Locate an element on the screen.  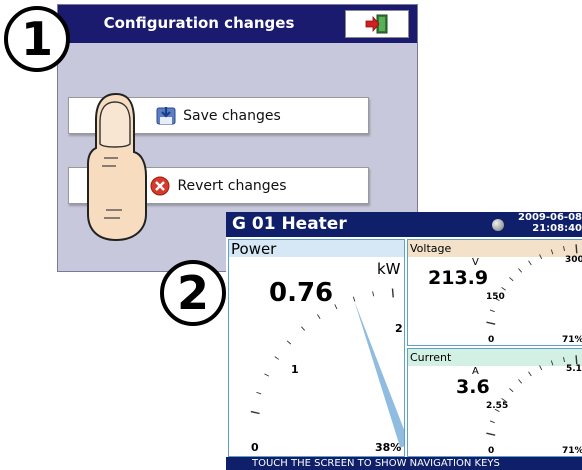
power-scale-mid: 1 is located at coordinates (295, 369).